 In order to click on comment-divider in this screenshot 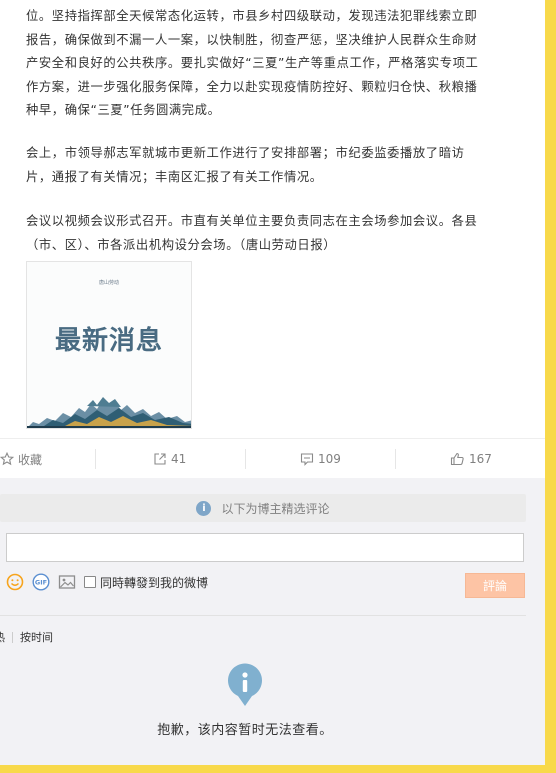, I will do `click(263, 615)`.